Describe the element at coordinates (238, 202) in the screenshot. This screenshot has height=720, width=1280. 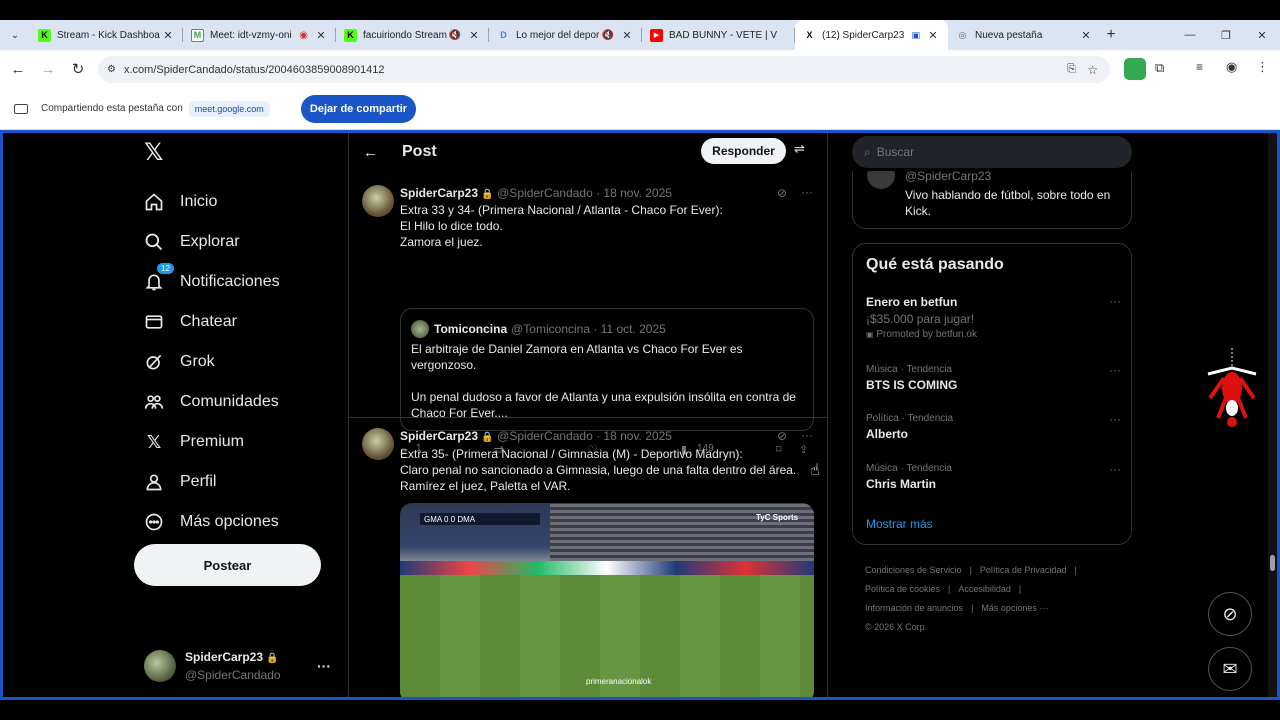
I see `nav-inicio: Inicio` at that location.